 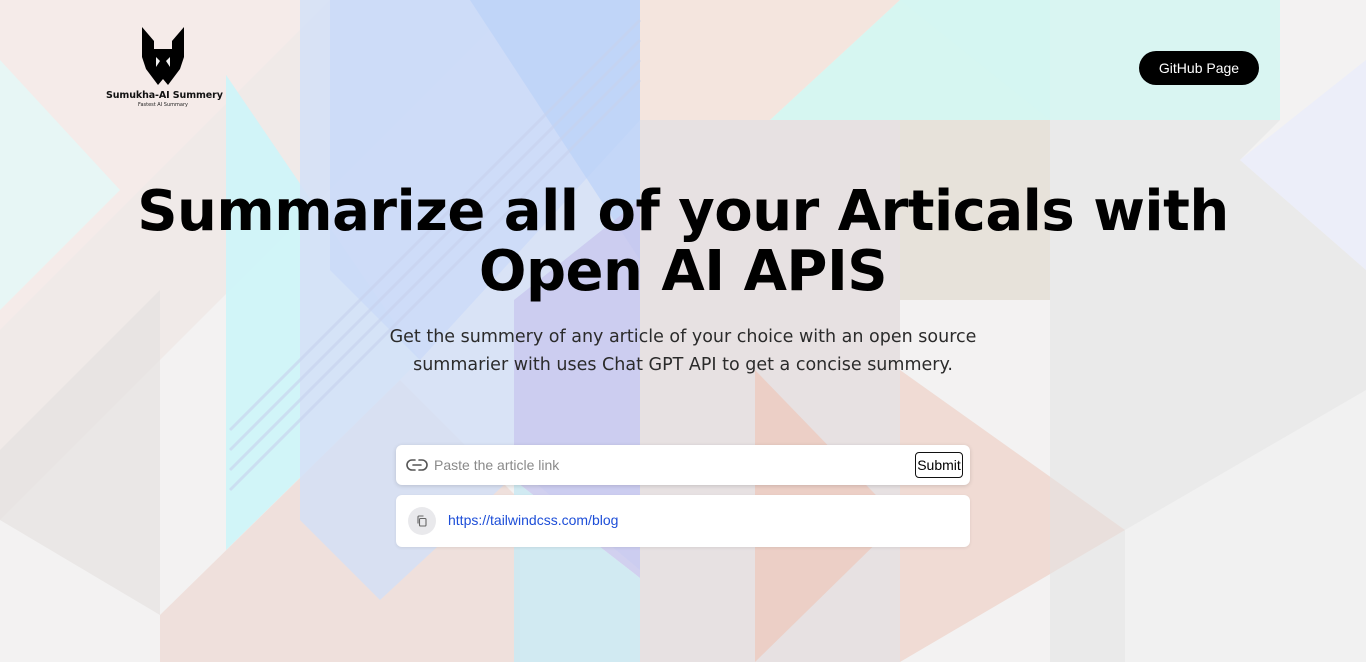 I want to click on link-icon, so click(x=417, y=465).